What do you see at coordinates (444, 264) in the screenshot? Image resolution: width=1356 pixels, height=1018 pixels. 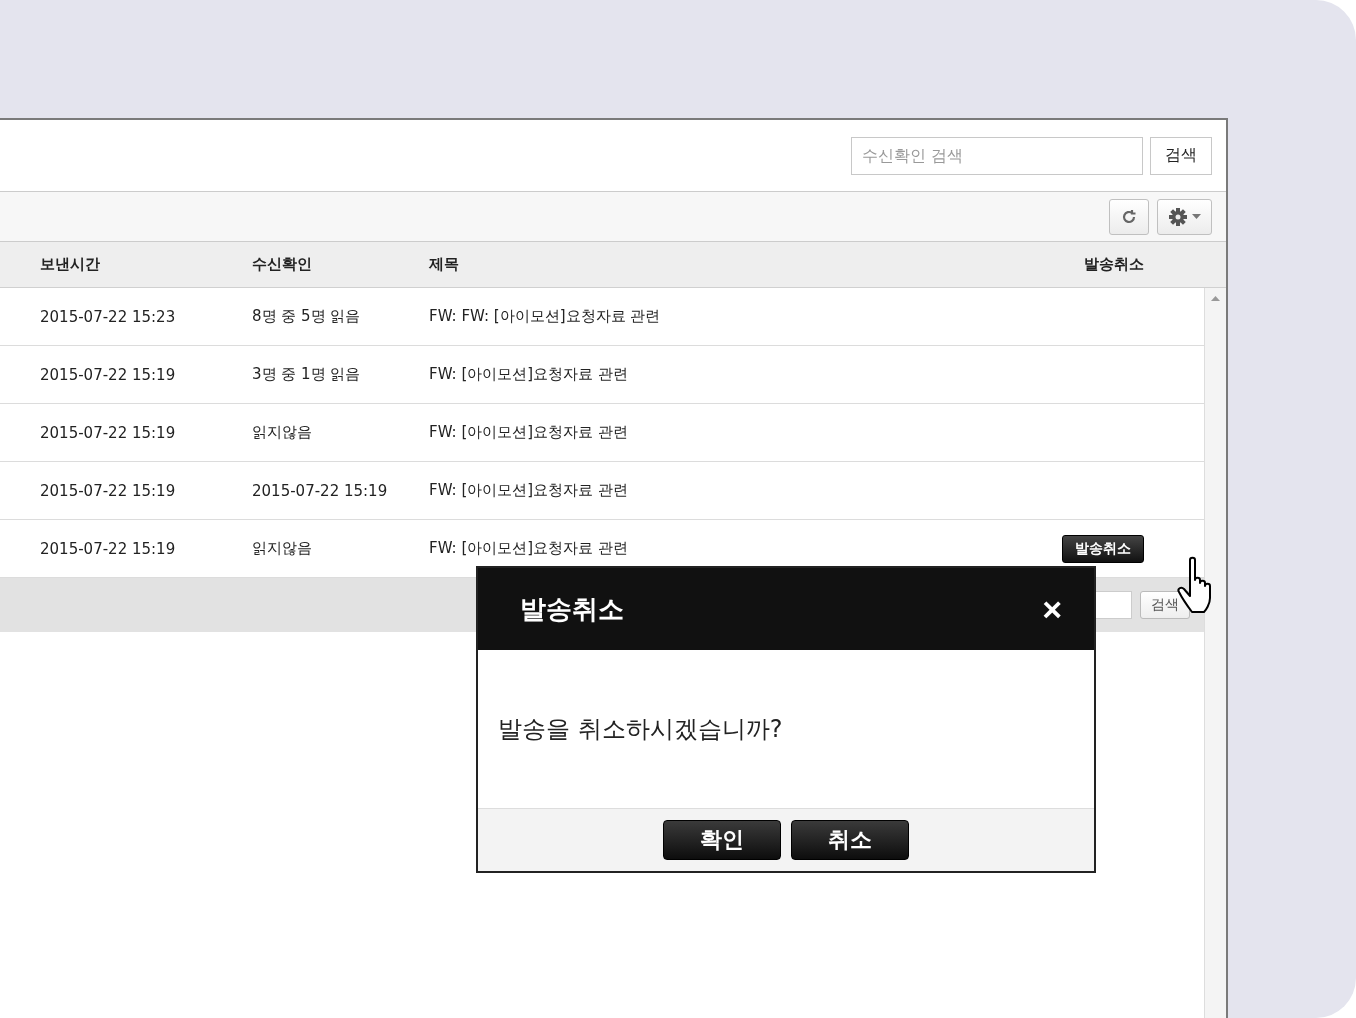 I see `column-header: 제목` at bounding box center [444, 264].